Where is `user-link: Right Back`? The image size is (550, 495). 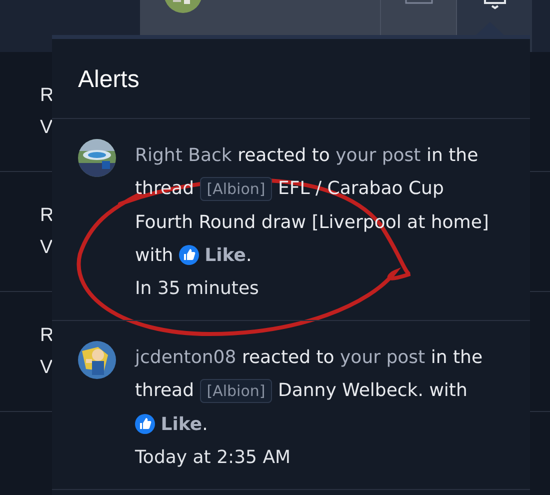
user-link: Right Back is located at coordinates (183, 155).